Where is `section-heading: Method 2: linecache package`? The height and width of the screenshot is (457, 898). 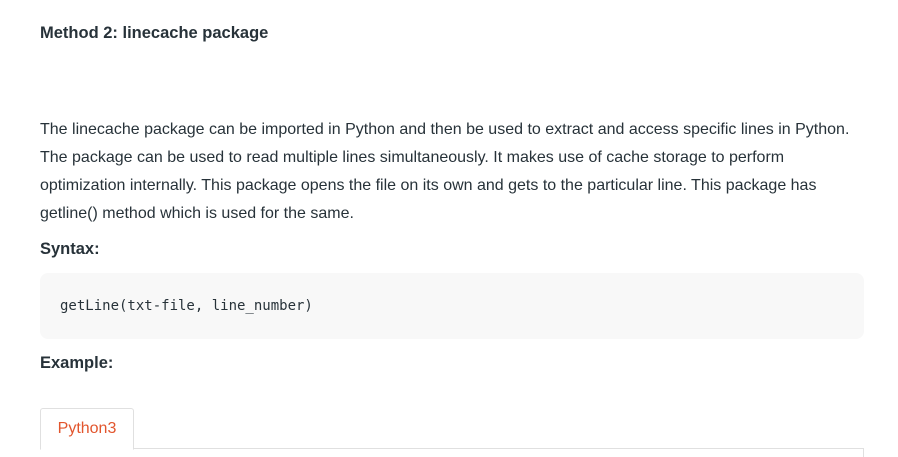
section-heading: Method 2: linecache package is located at coordinates (154, 33).